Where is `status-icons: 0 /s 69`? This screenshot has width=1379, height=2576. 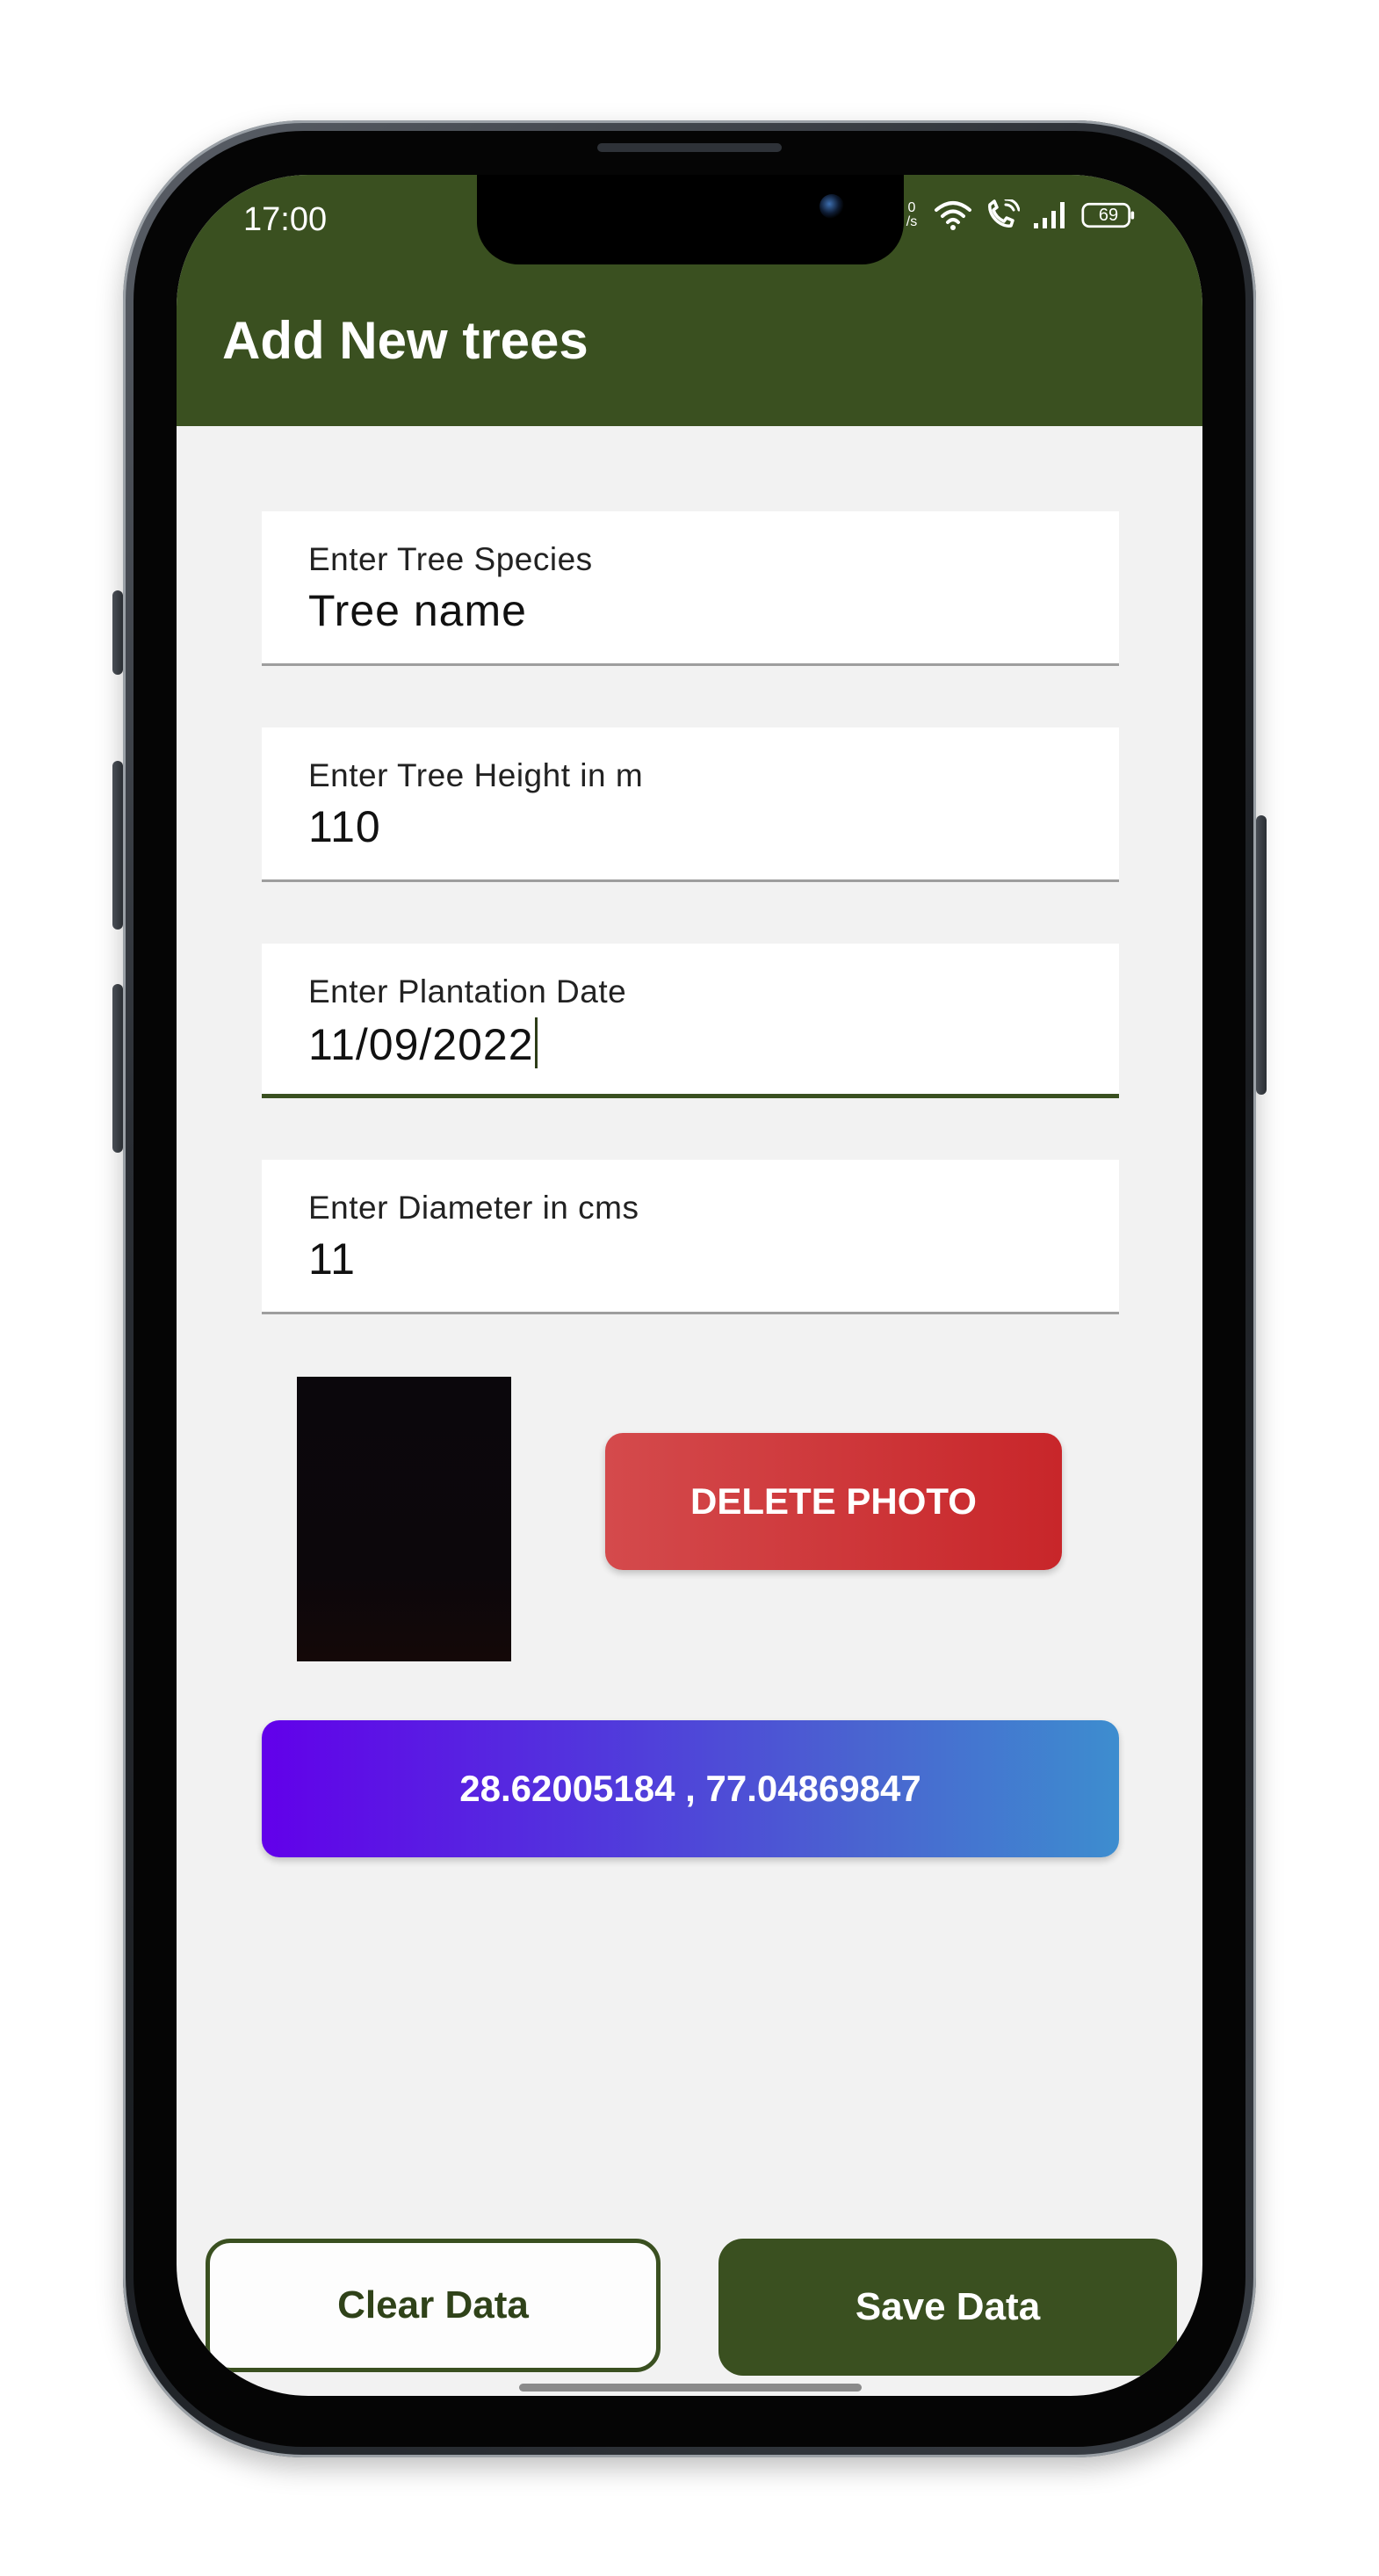 status-icons: 0 /s 69 is located at coordinates (1021, 215).